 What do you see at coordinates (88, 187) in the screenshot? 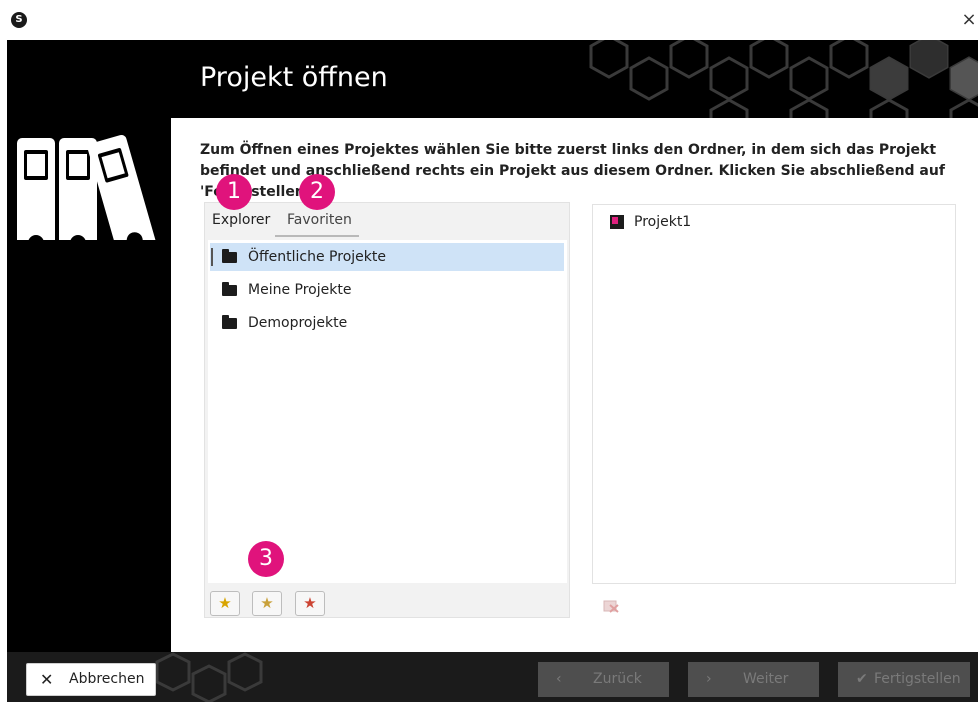
I see `binders-illustration-icon` at bounding box center [88, 187].